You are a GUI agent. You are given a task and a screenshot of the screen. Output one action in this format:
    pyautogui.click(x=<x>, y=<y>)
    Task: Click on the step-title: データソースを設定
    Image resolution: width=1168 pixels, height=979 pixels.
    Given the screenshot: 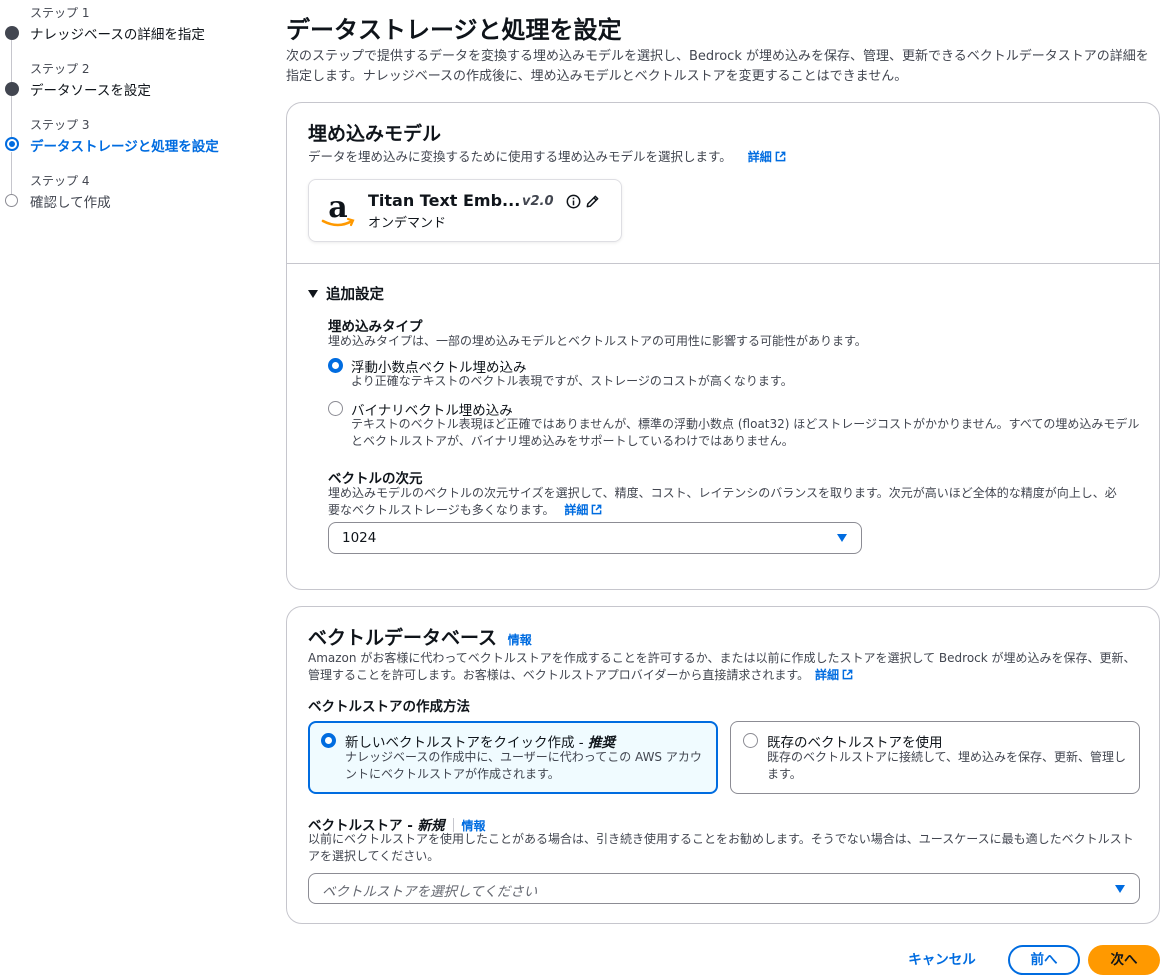 What is the action you would take?
    pyautogui.click(x=90, y=89)
    